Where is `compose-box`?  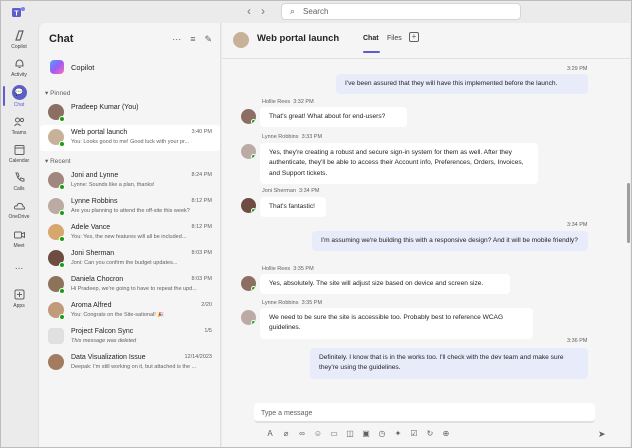 compose-box is located at coordinates (424, 413).